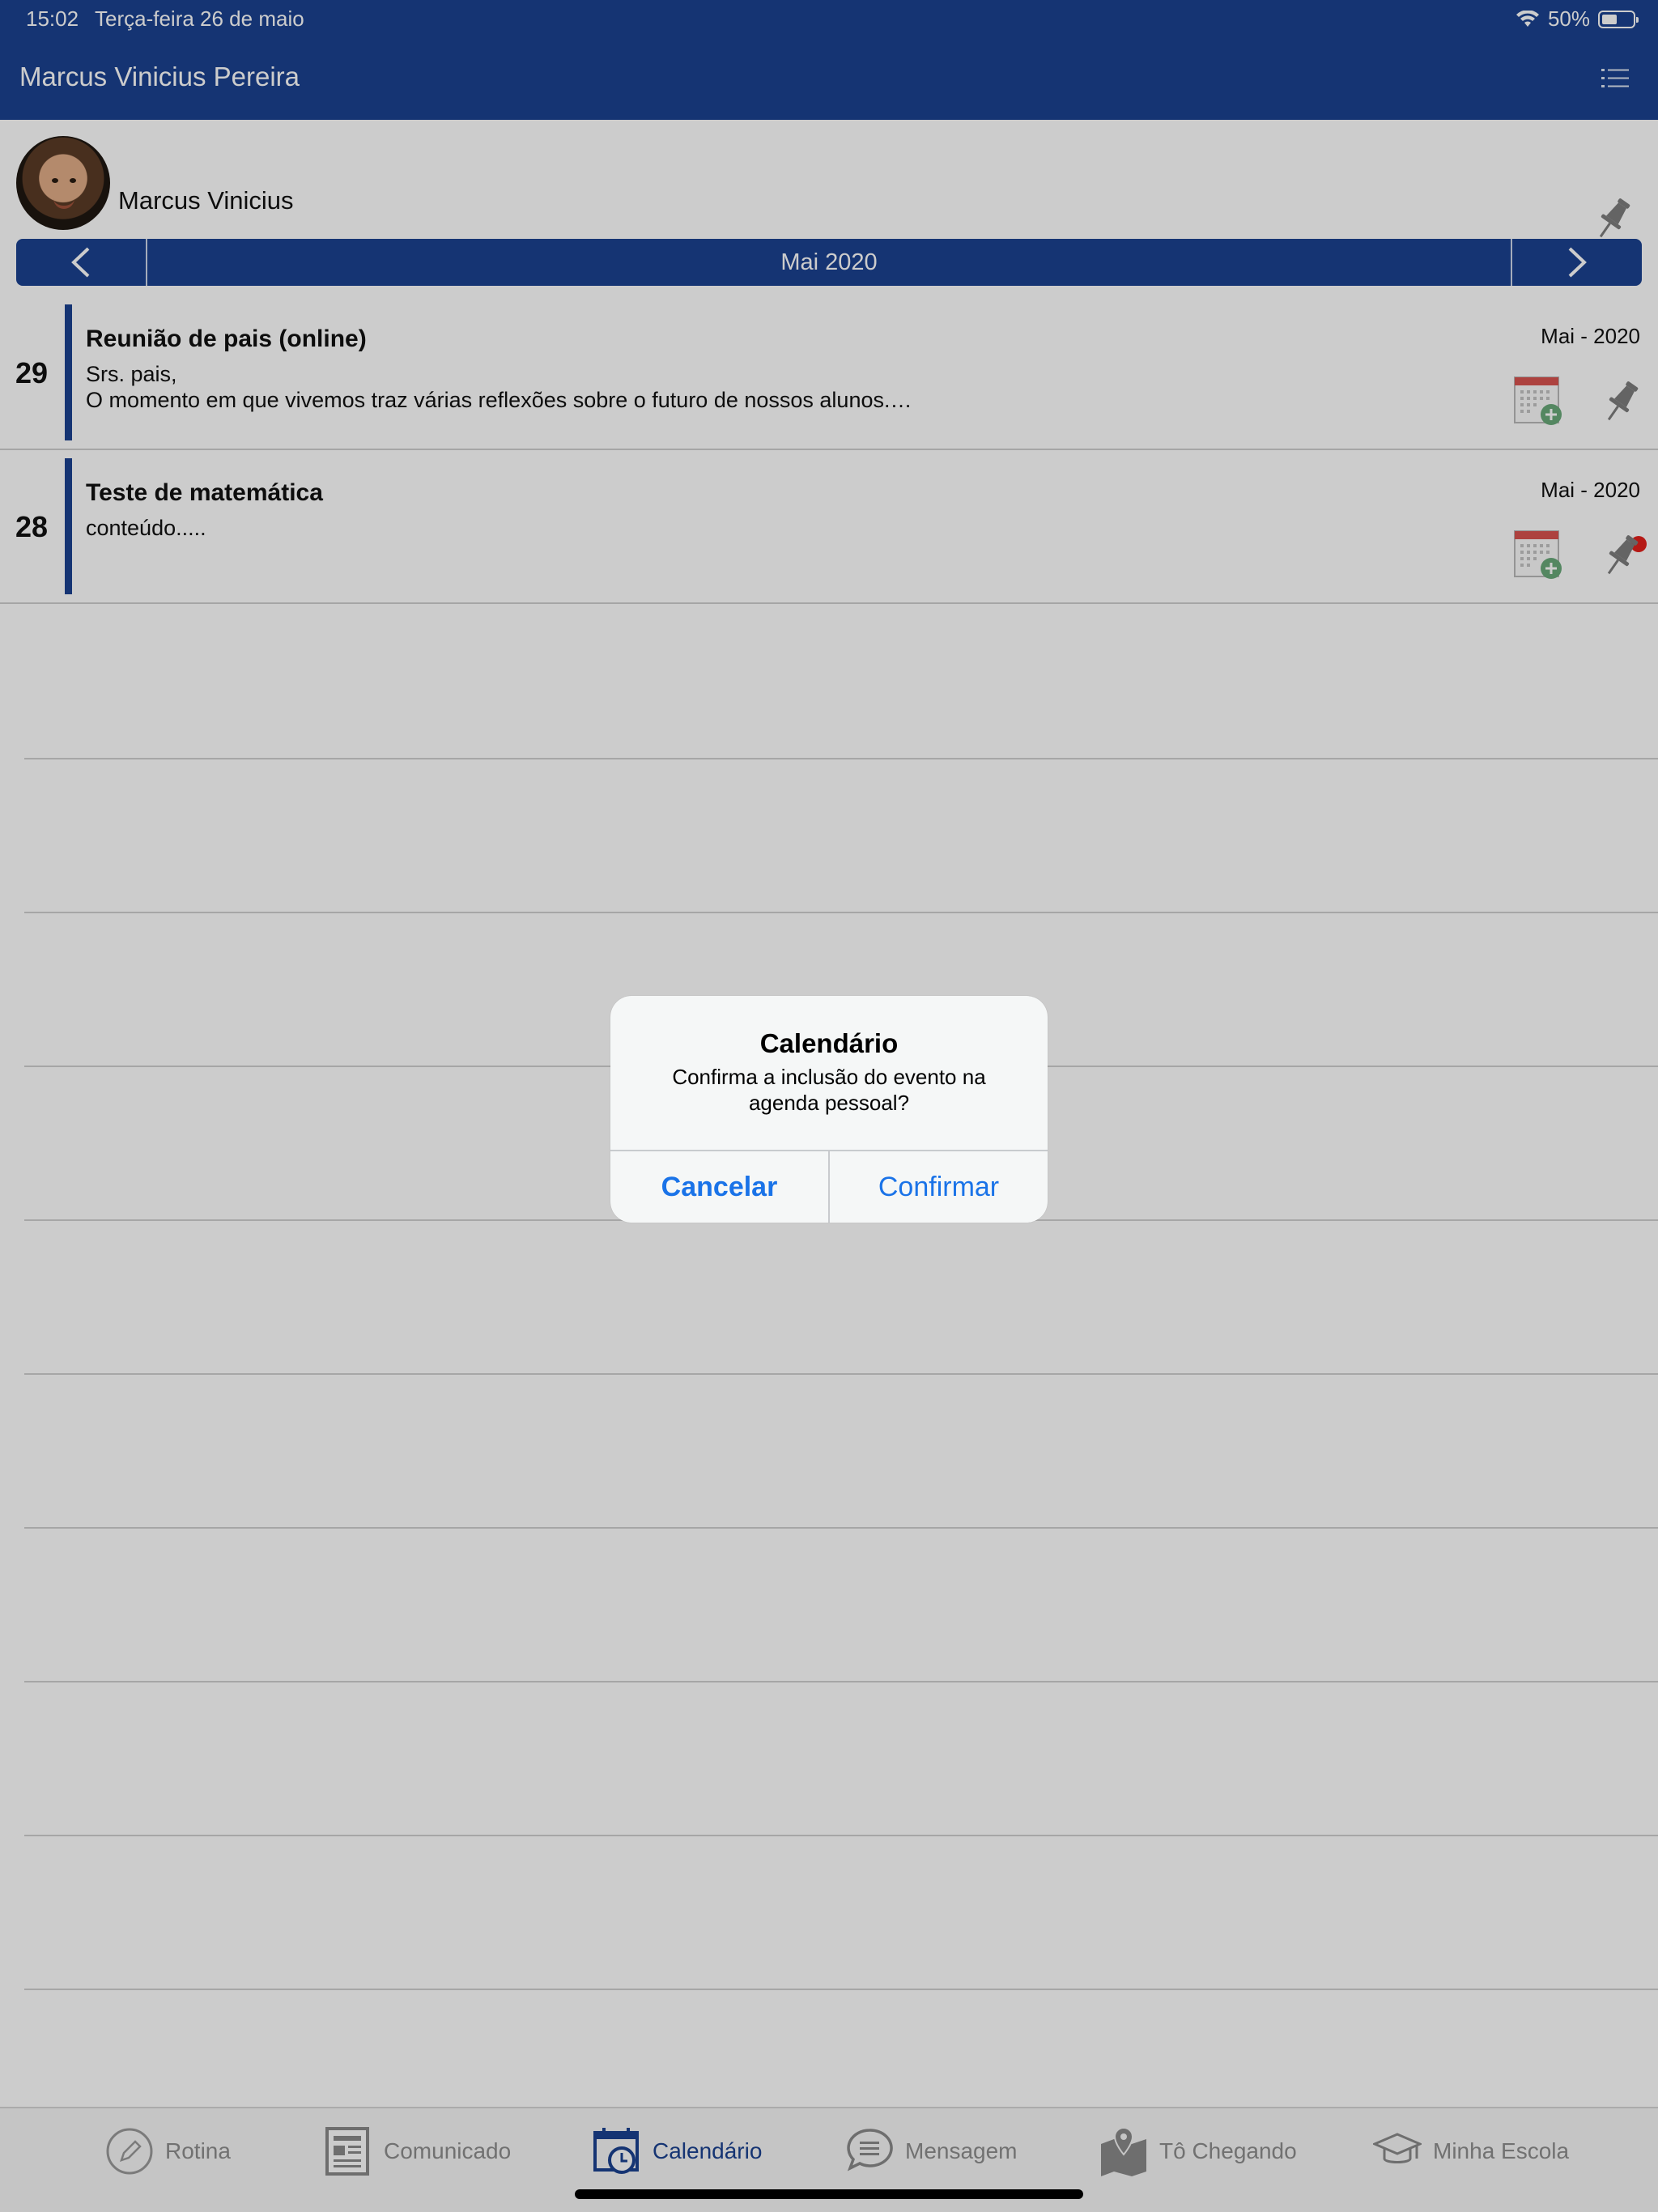 The image size is (1658, 2212). What do you see at coordinates (829, 1043) in the screenshot?
I see `dialog-title: Calendário` at bounding box center [829, 1043].